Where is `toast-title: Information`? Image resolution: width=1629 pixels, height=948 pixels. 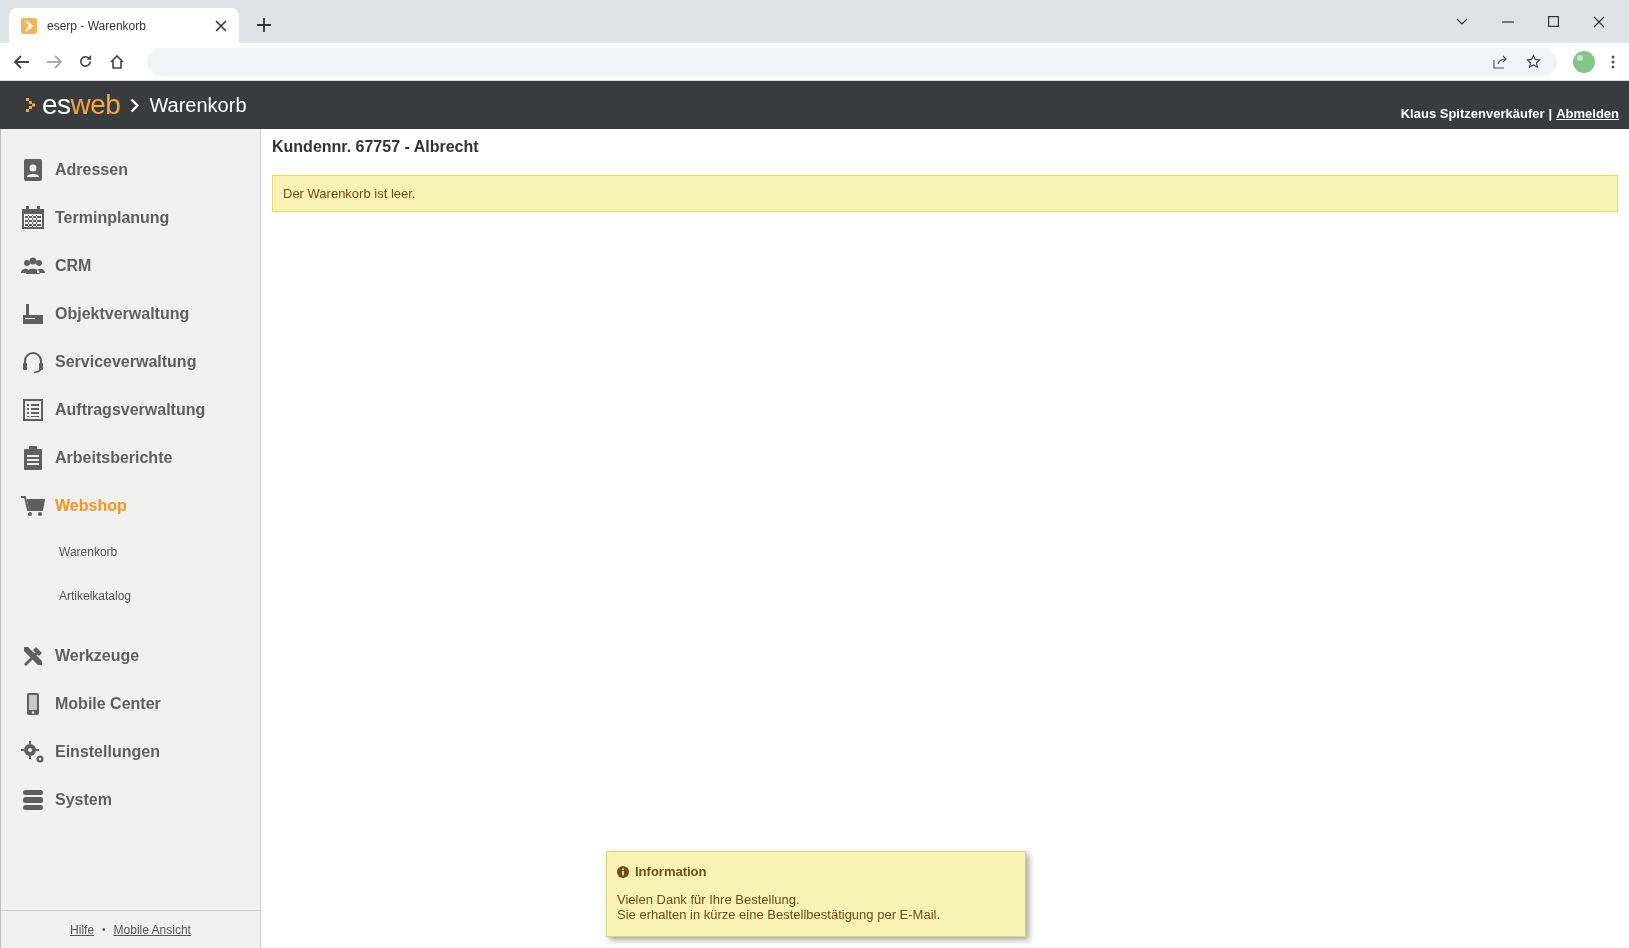 toast-title: Information is located at coordinates (671, 871).